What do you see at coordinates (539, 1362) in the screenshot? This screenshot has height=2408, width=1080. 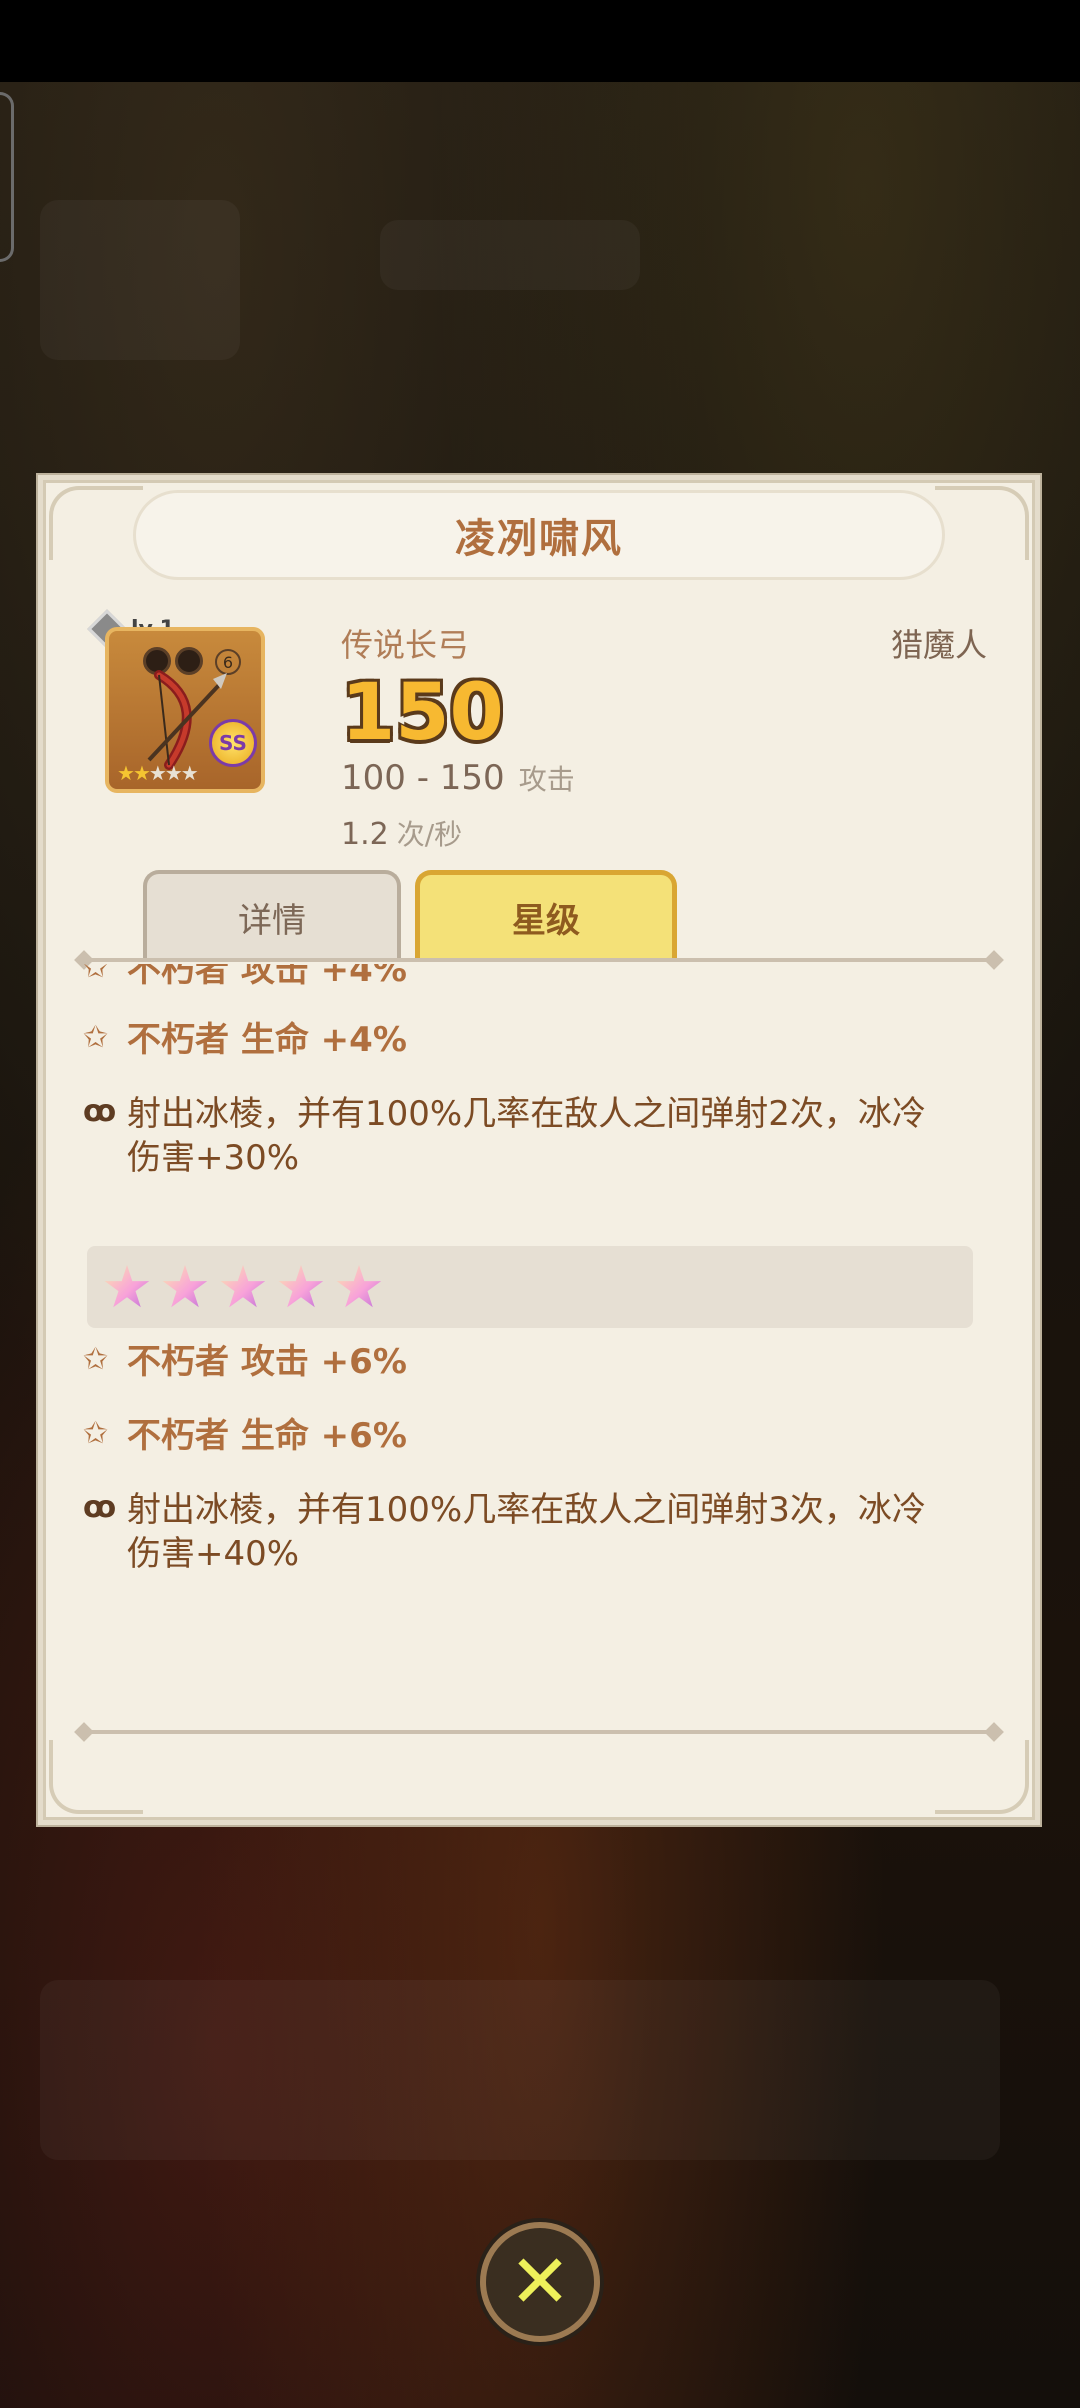 I see `list-item: ✩ 不朽者 攻击 +6%` at bounding box center [539, 1362].